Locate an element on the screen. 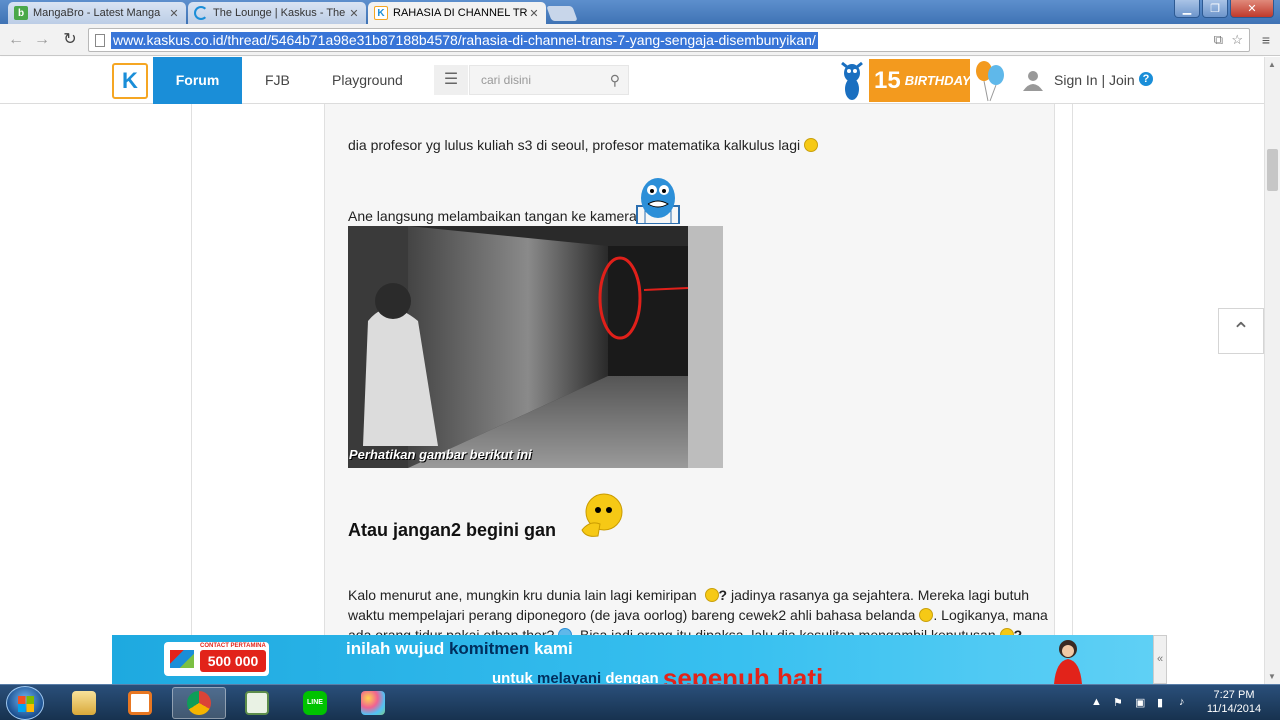  search-box: ⚲ is located at coordinates (549, 80).